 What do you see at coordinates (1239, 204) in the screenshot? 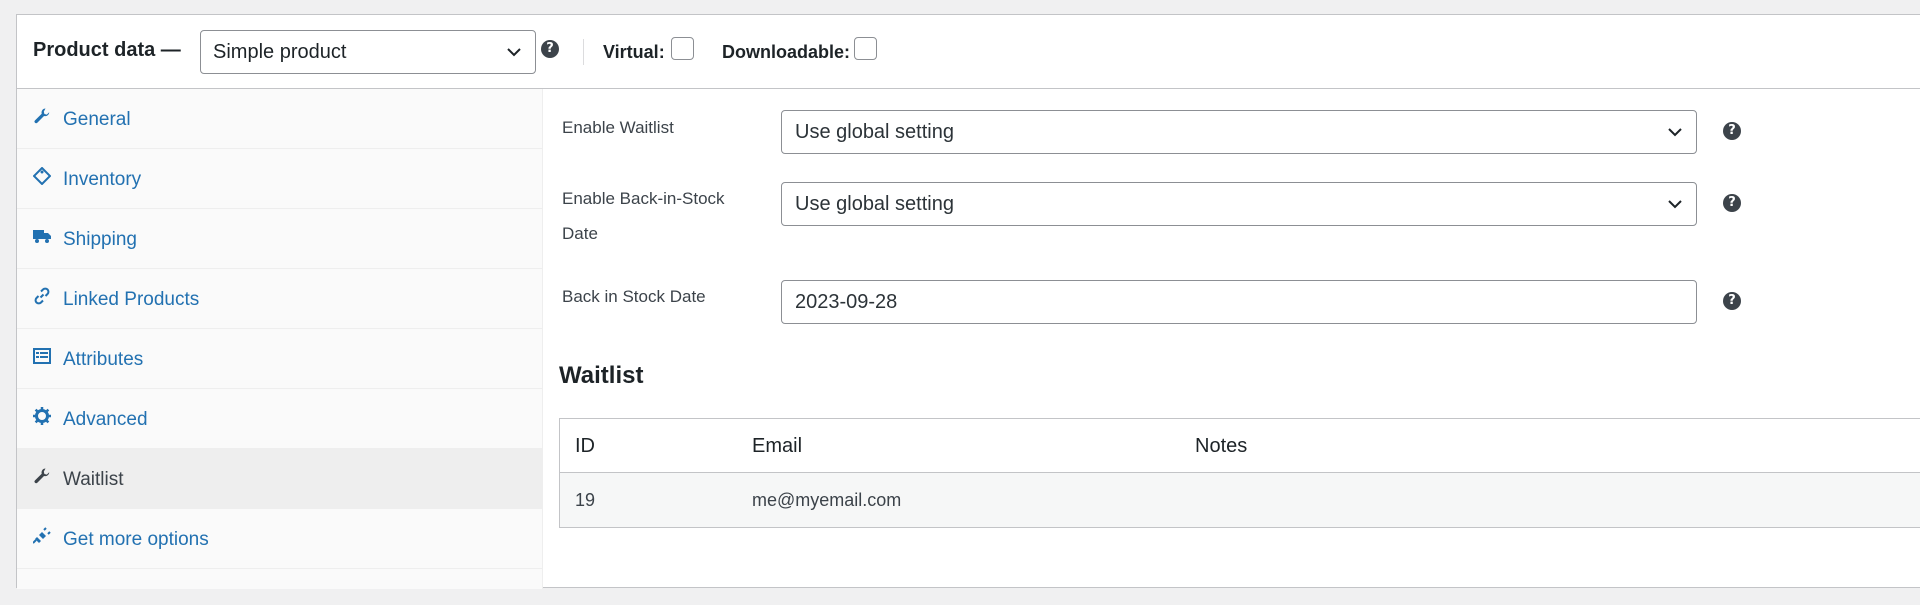
I see `enable-back-in-stock-select: Use global setting` at bounding box center [1239, 204].